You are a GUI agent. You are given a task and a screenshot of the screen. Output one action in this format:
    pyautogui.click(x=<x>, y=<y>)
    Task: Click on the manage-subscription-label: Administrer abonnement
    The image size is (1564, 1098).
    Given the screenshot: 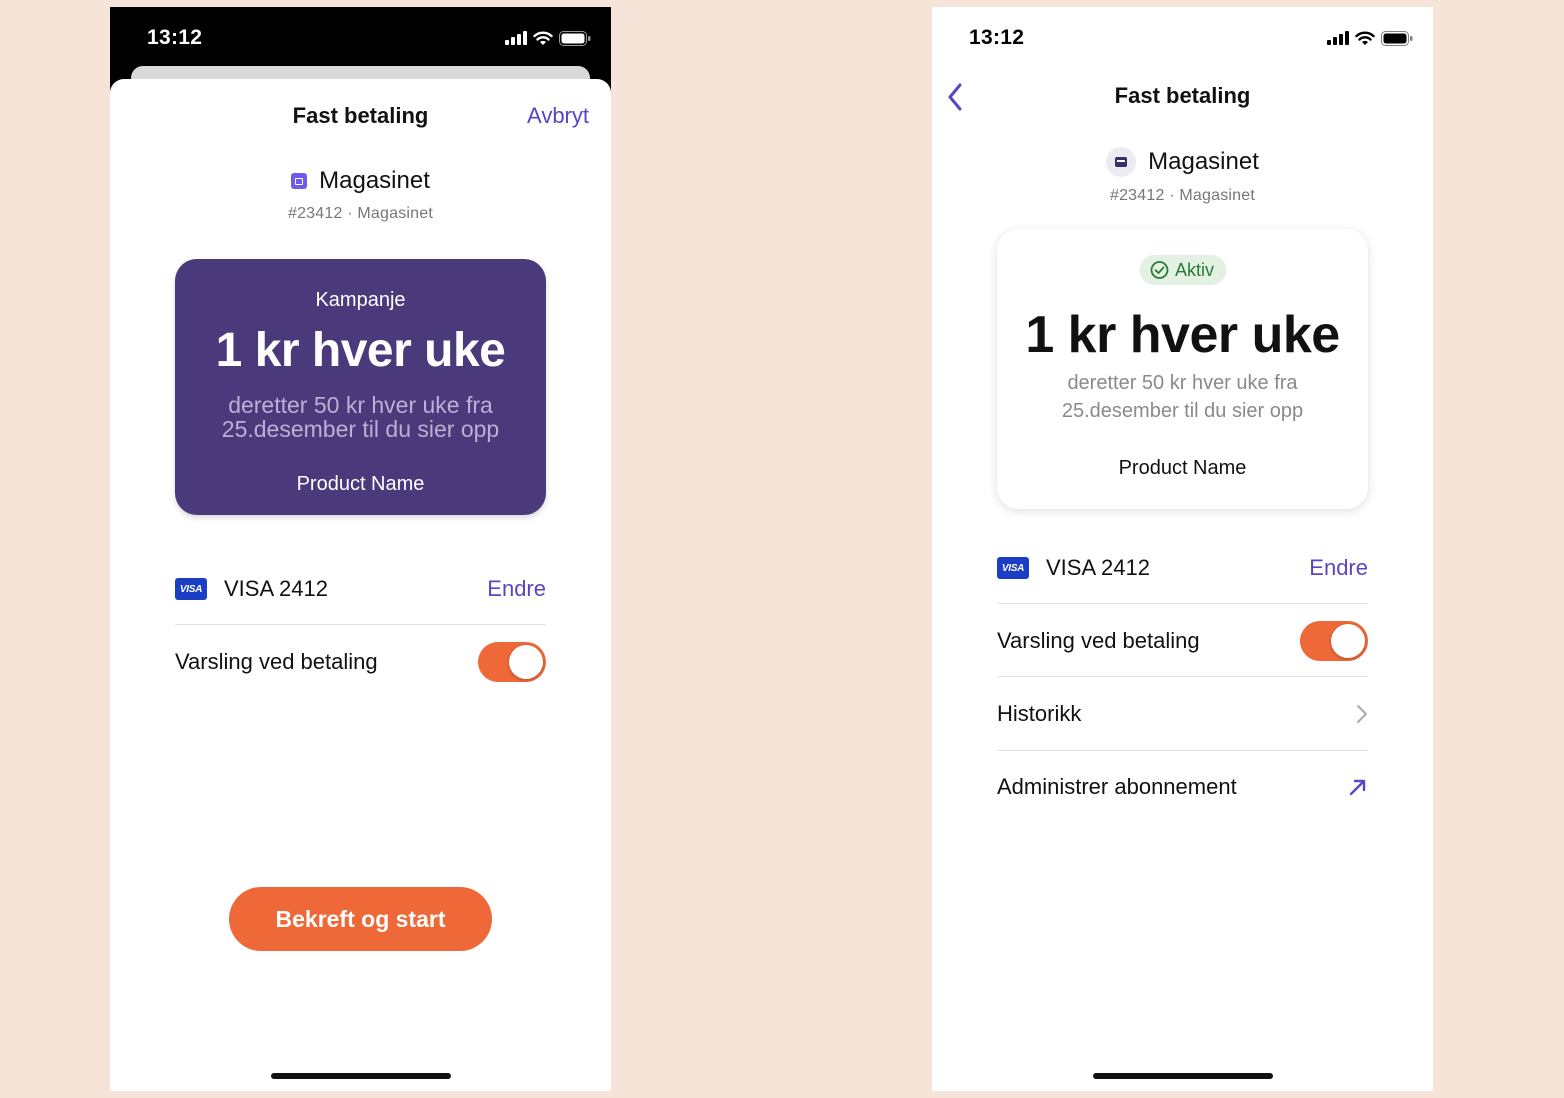 What is the action you would take?
    pyautogui.click(x=1117, y=786)
    